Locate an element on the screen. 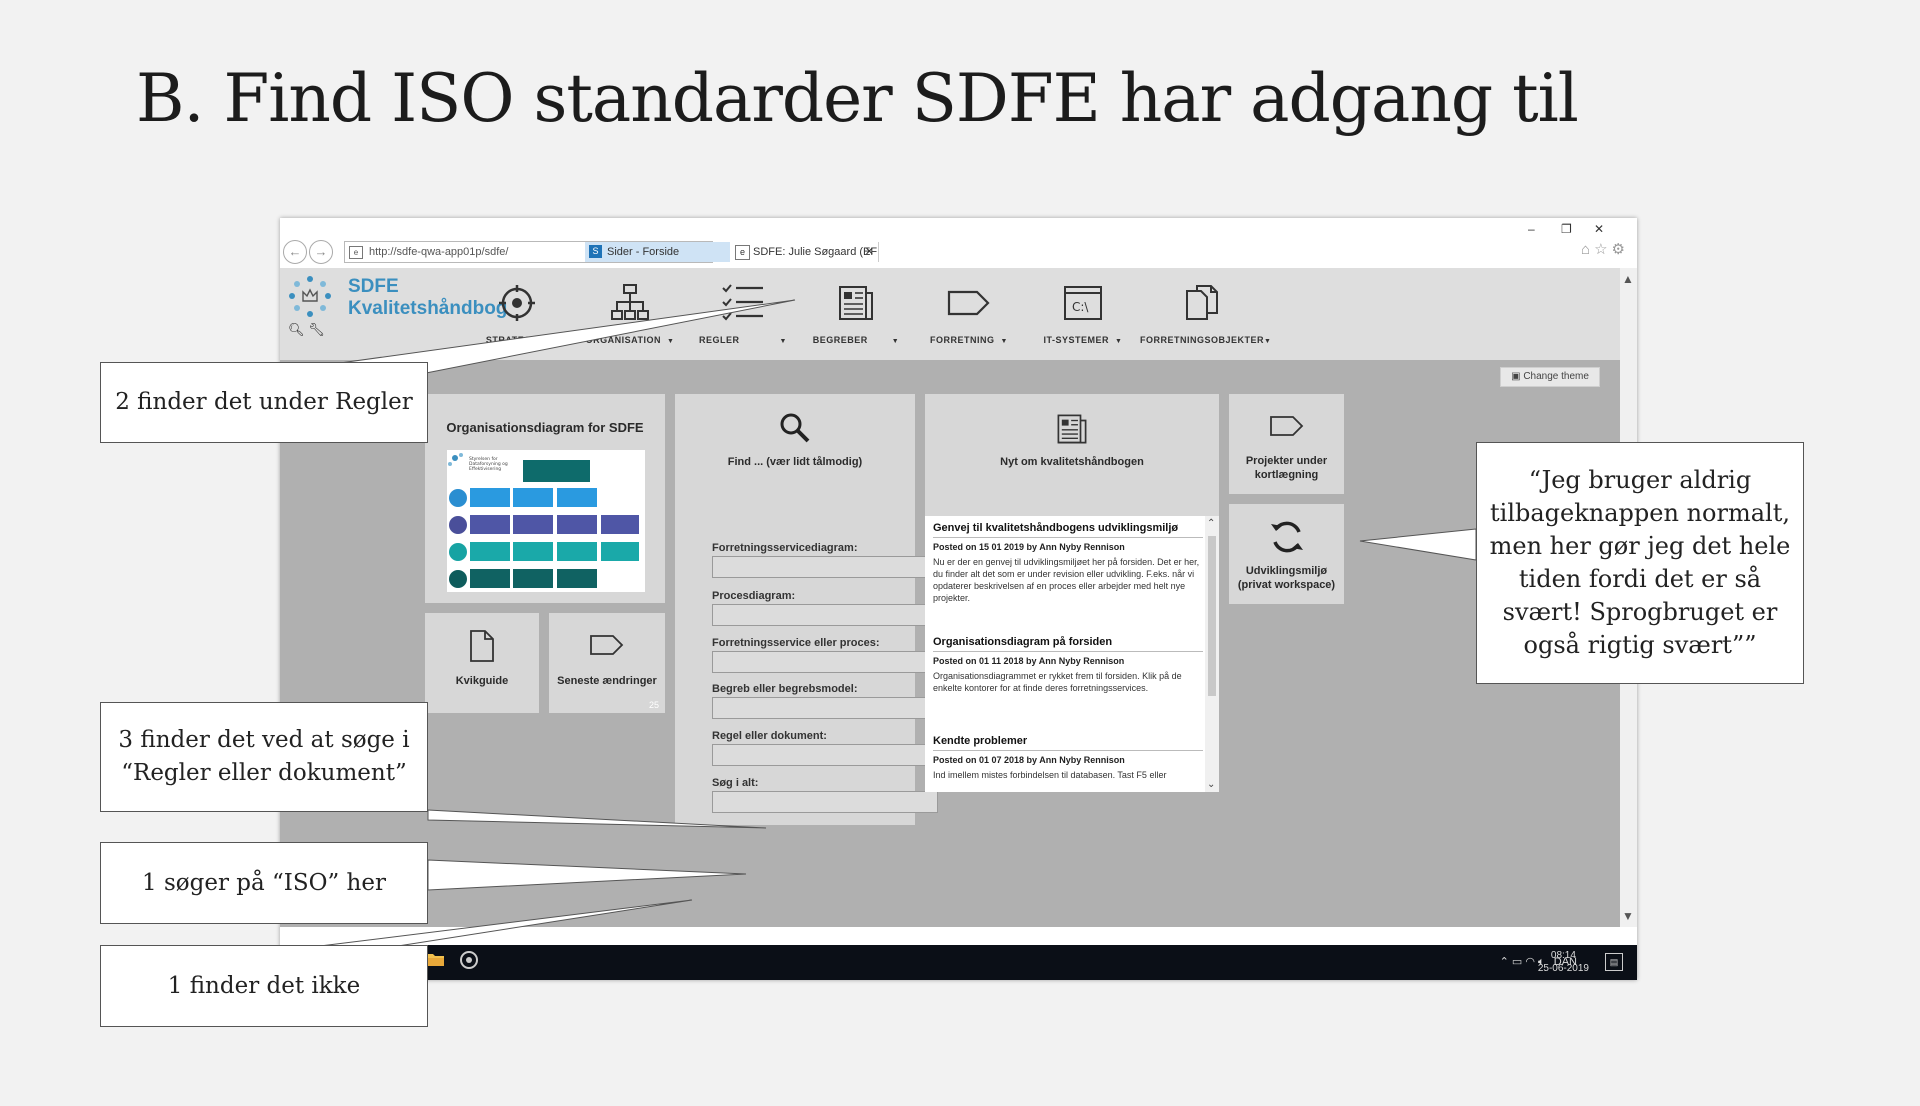 This screenshot has height=1106, width=1920. pointer-soege is located at coordinates (597, 819).